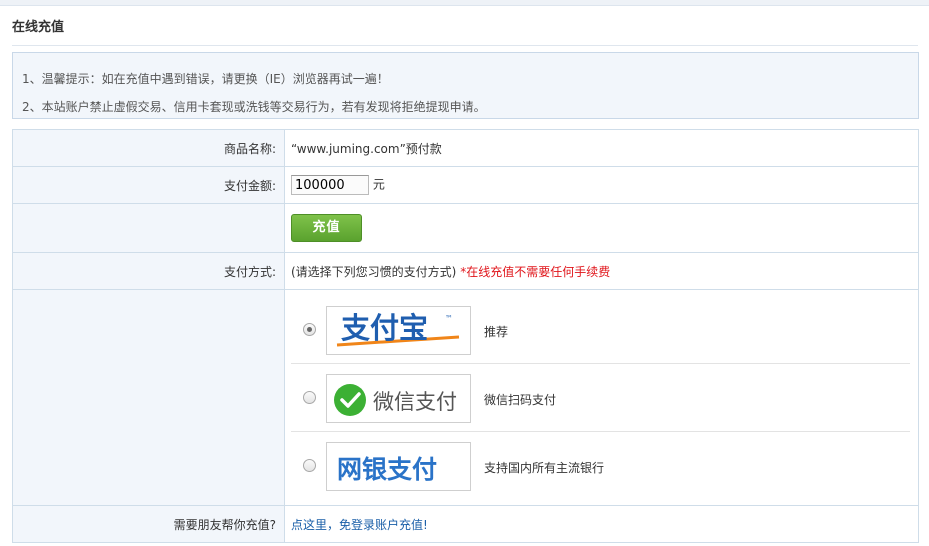  What do you see at coordinates (254, 107) in the screenshot?
I see `tip-line-2: 2、本站账户禁止虚假交易、信用卡套现或洗钱等交易行为，若有发现将拒绝提现申请。` at bounding box center [254, 107].